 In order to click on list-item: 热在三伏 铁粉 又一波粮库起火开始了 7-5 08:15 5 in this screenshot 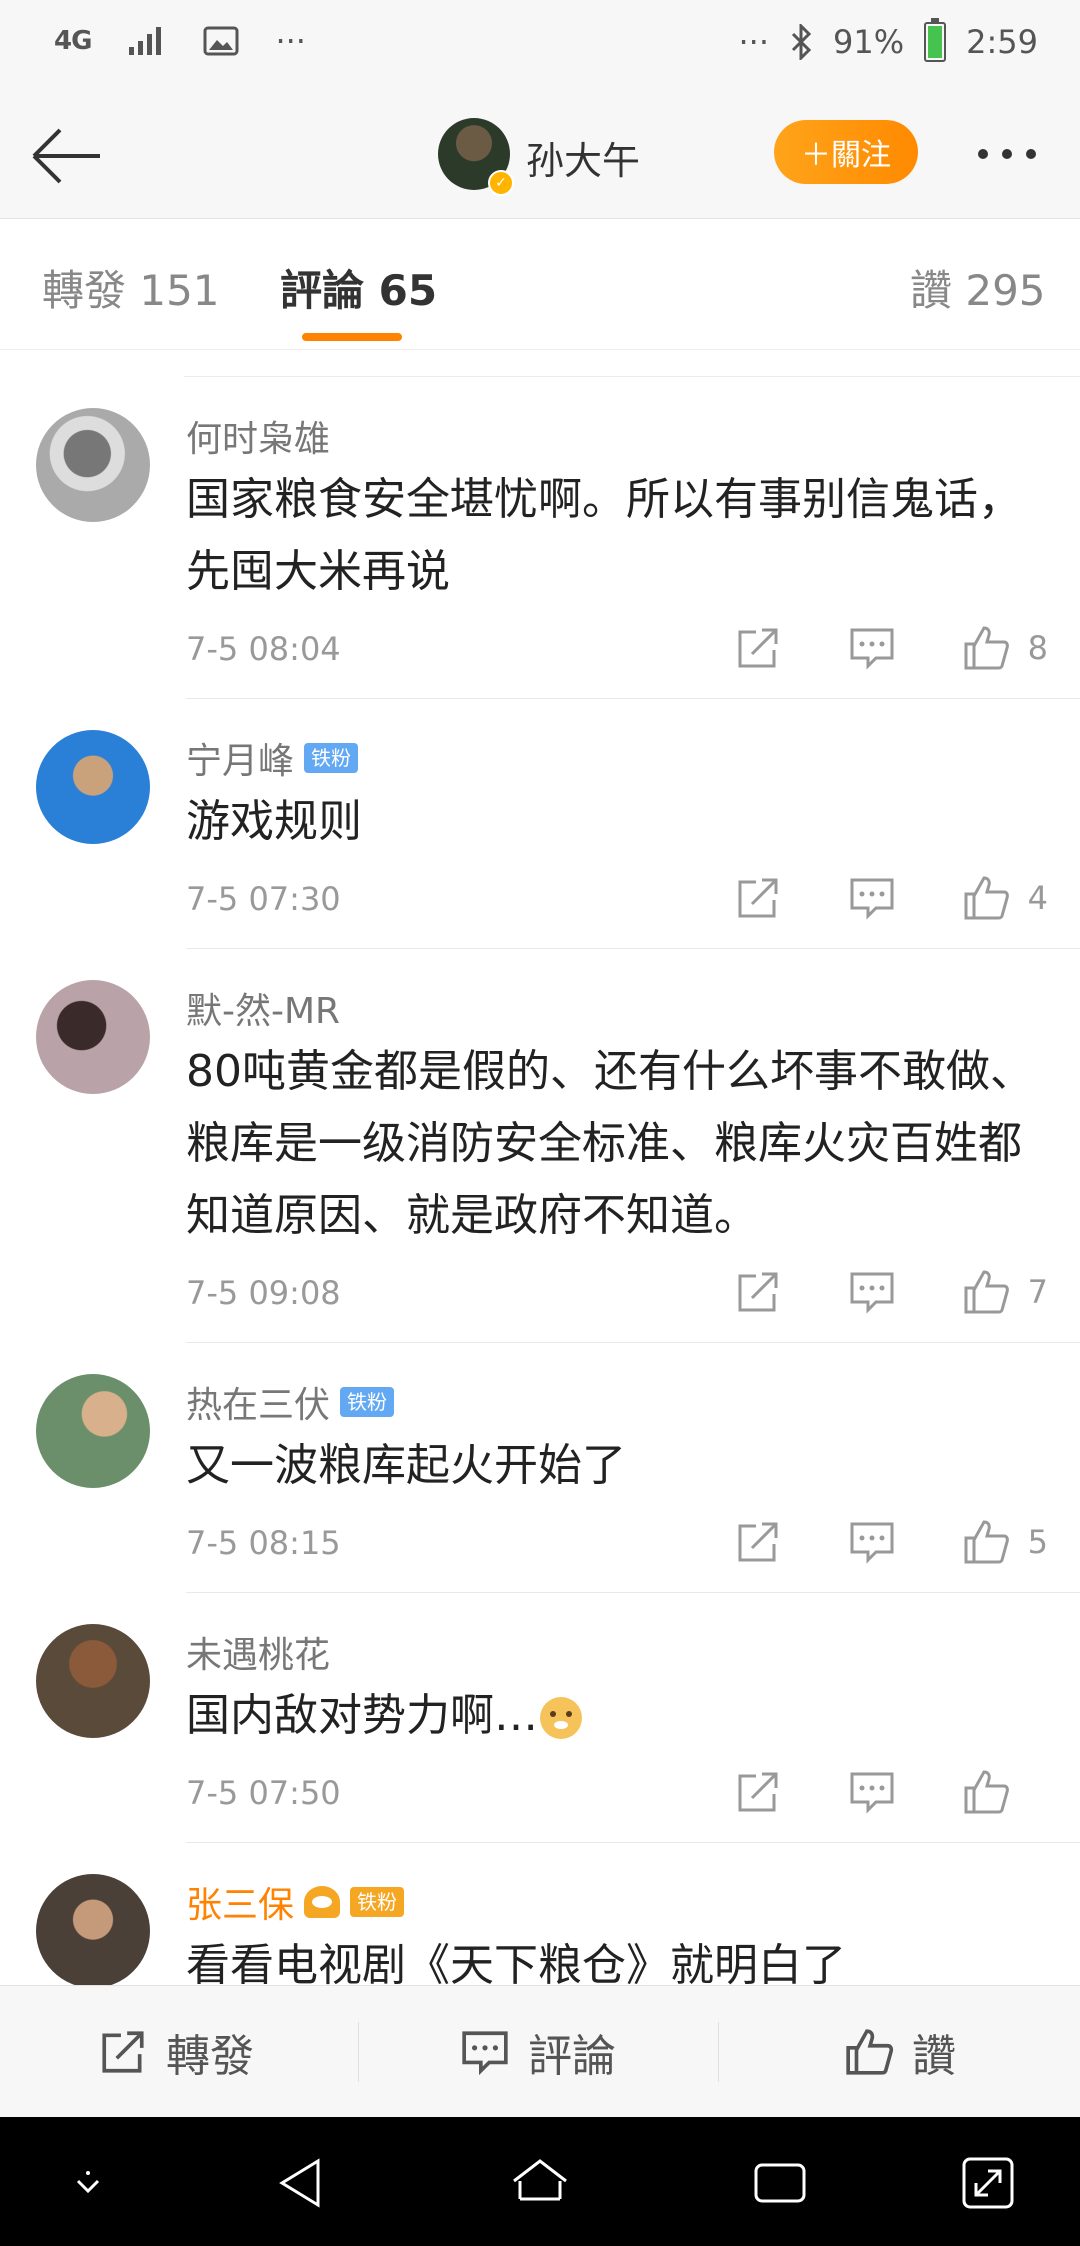, I will do `click(540, 1481)`.